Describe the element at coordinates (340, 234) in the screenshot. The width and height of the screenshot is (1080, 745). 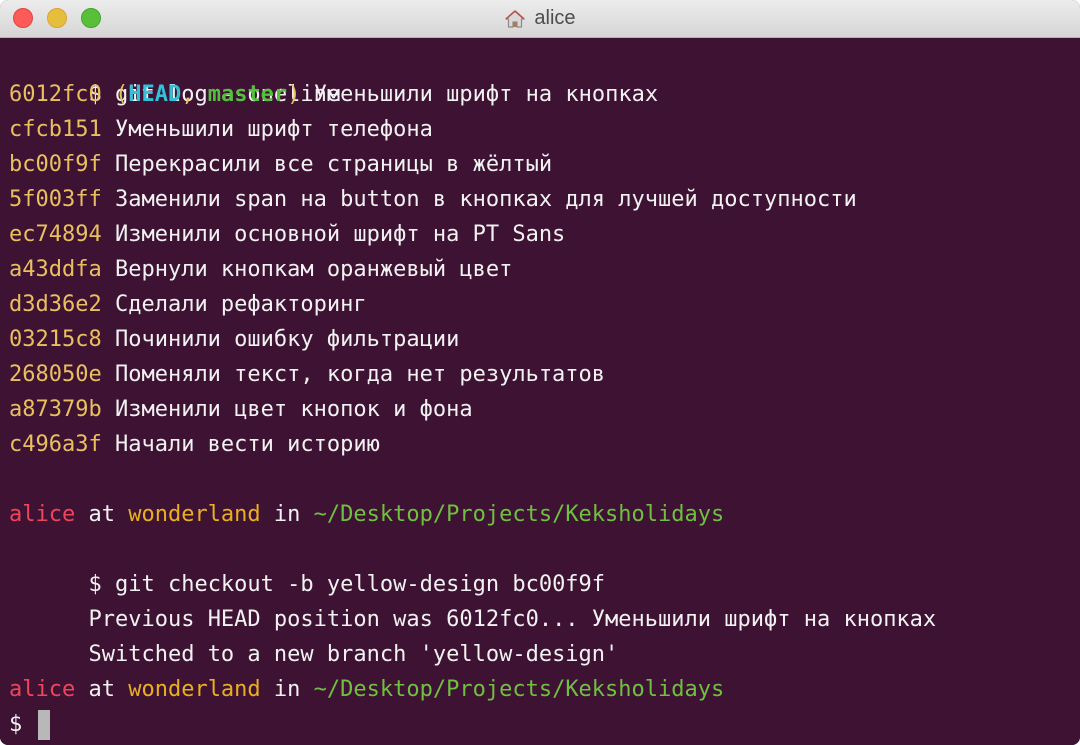
I see `commit-message: Изменили основной шрифт на PT Sans` at that location.